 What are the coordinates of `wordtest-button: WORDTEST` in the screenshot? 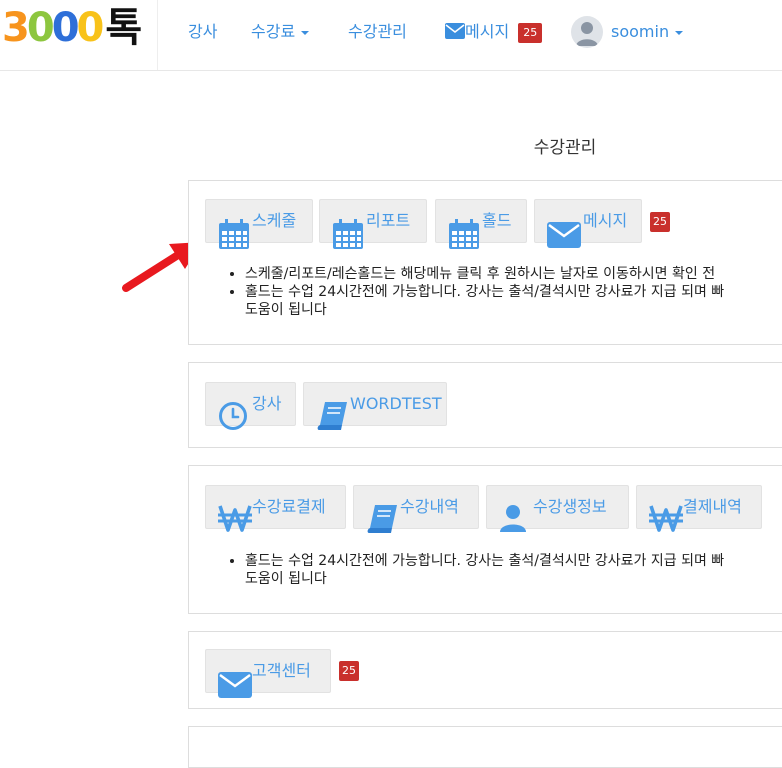 It's located at (375, 406).